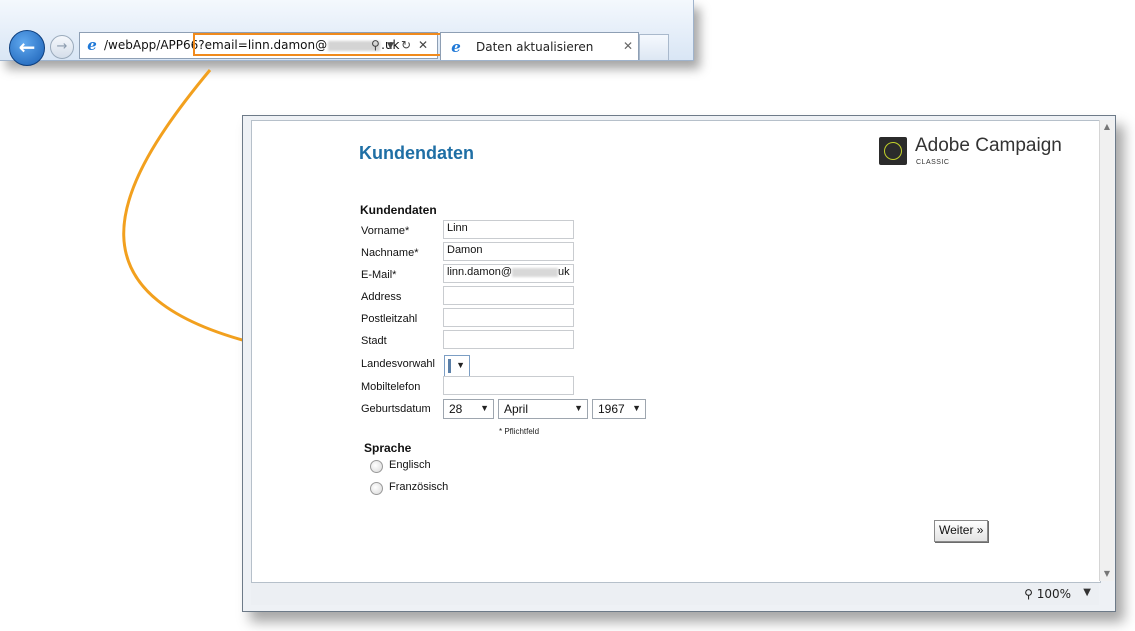 The image size is (1135, 631). I want to click on postleitzahl-input, so click(508, 317).